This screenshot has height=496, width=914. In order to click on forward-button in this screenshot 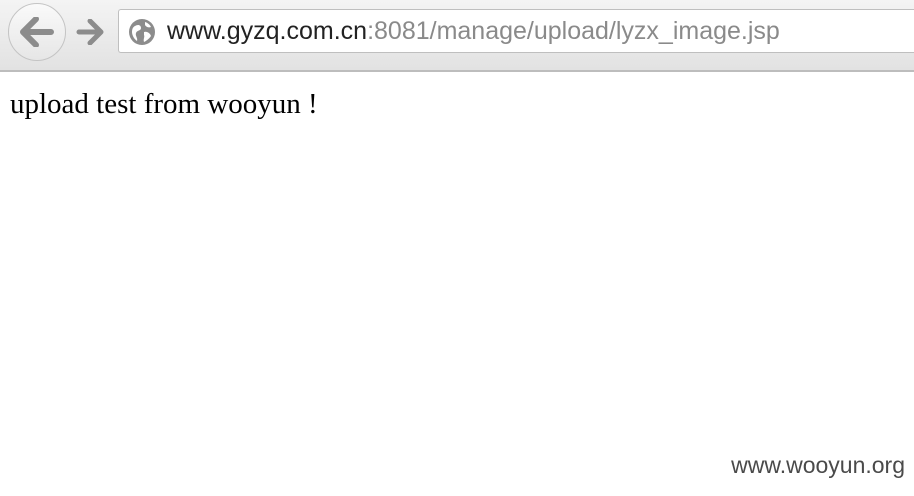, I will do `click(90, 32)`.